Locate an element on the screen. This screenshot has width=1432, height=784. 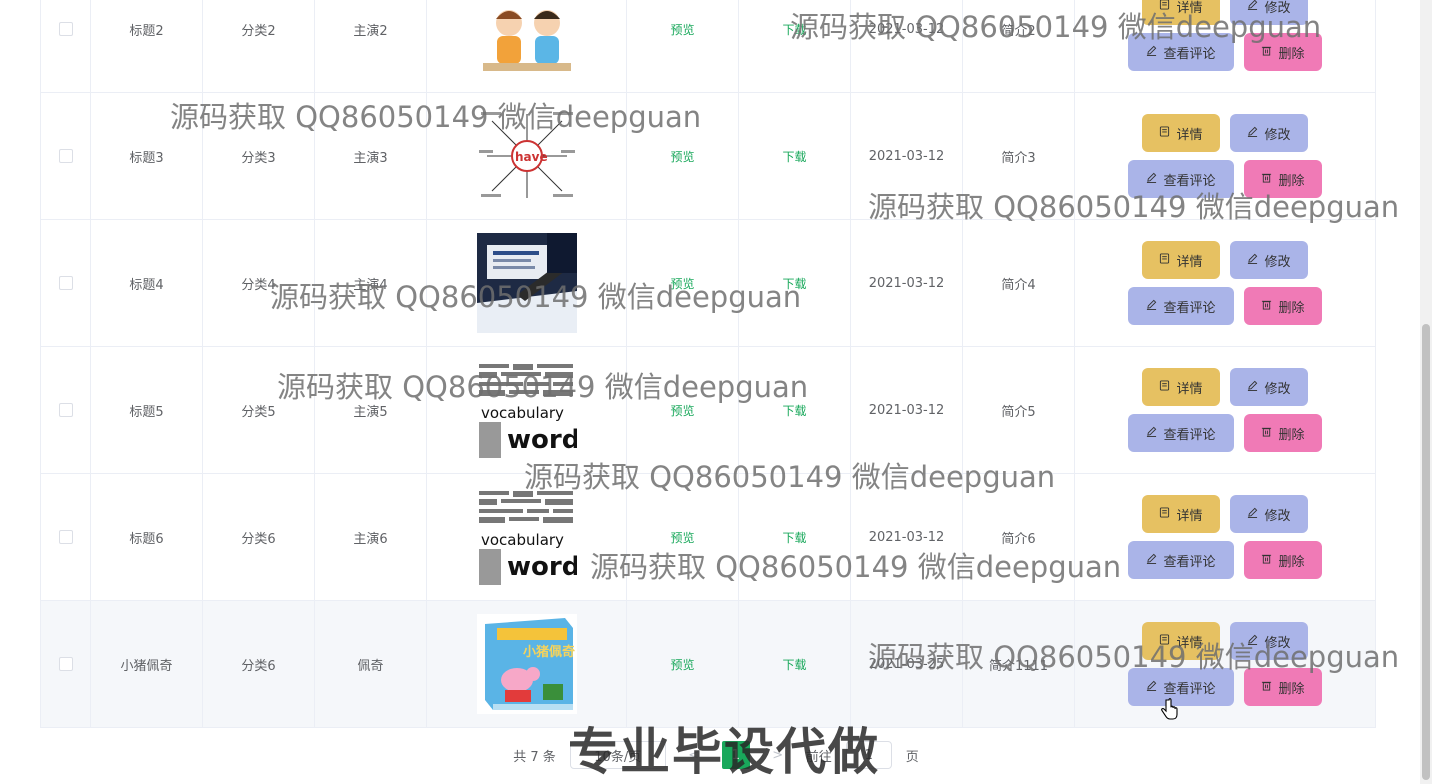
cover-image: have is located at coordinates (526, 156).